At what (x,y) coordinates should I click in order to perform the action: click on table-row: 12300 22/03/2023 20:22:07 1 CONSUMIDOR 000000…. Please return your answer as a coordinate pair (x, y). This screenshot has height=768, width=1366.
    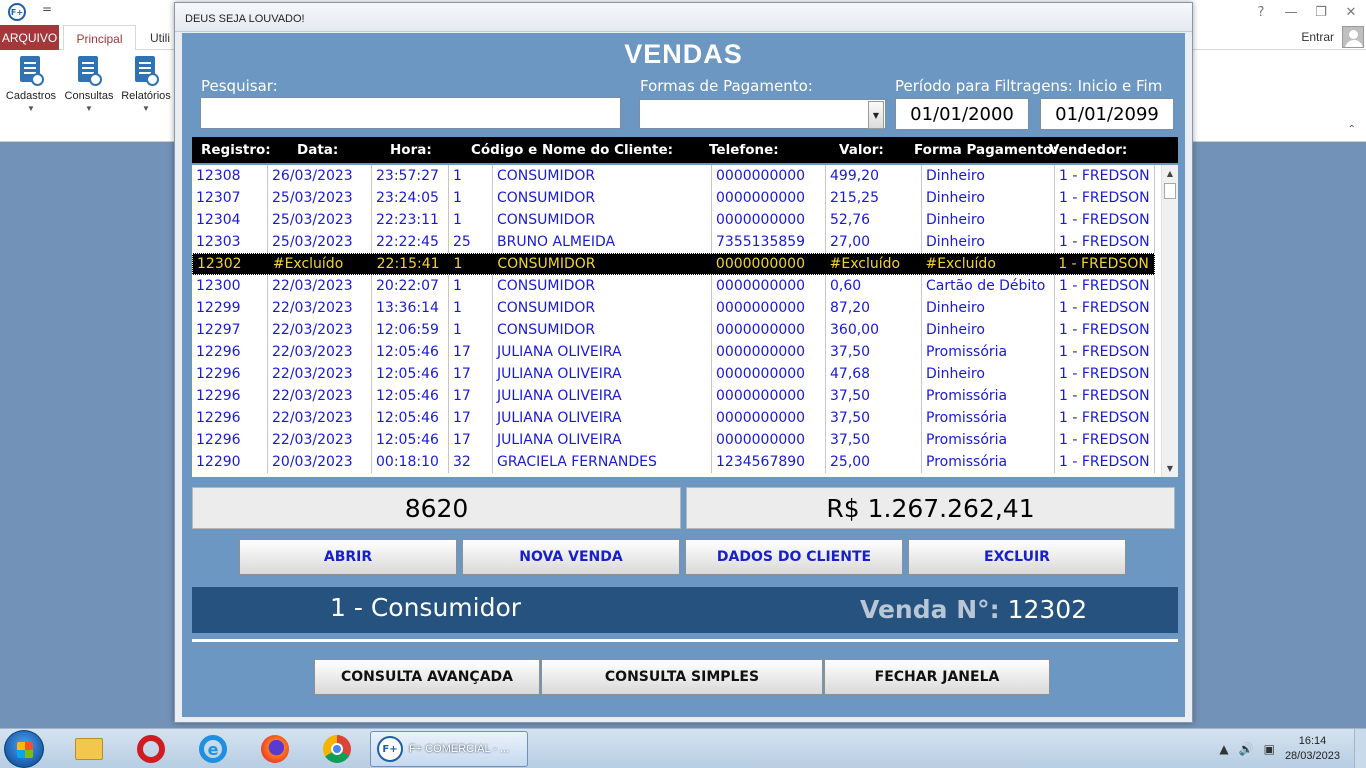
    Looking at the image, I should click on (673, 286).